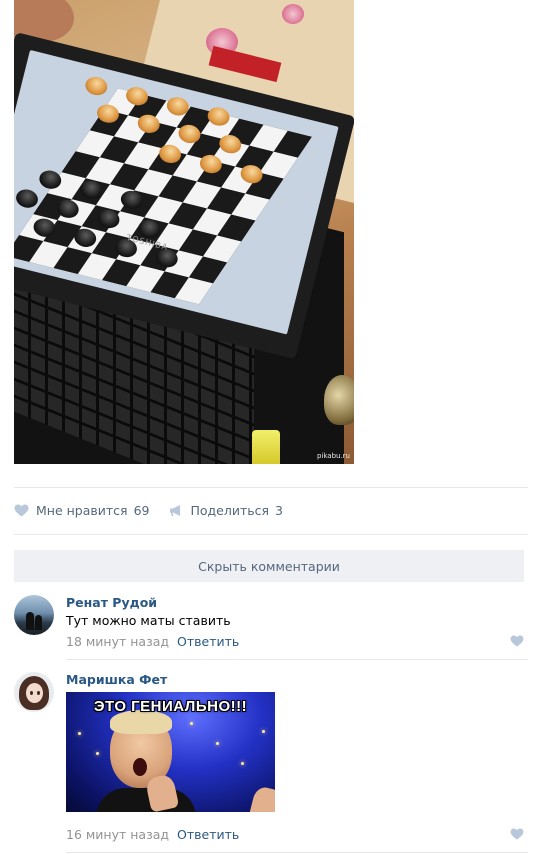  I want to click on comment-time: 18 минут назад, so click(117, 641).